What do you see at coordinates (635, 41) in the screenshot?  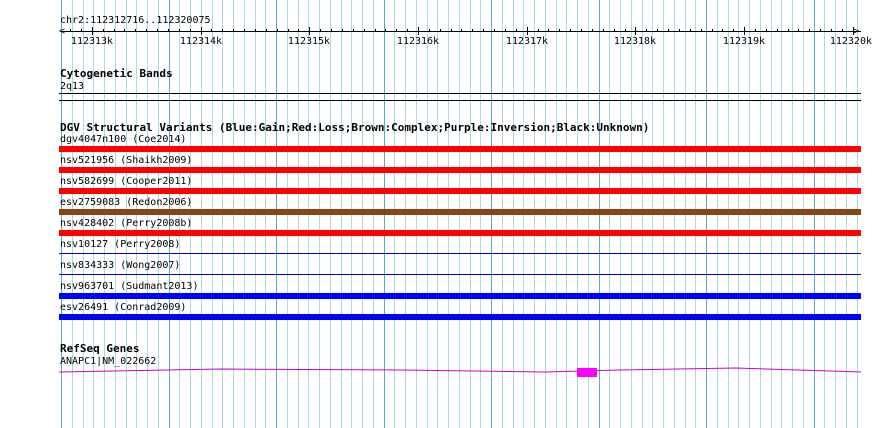 I see `ruler-tick-label: 112318k` at bounding box center [635, 41].